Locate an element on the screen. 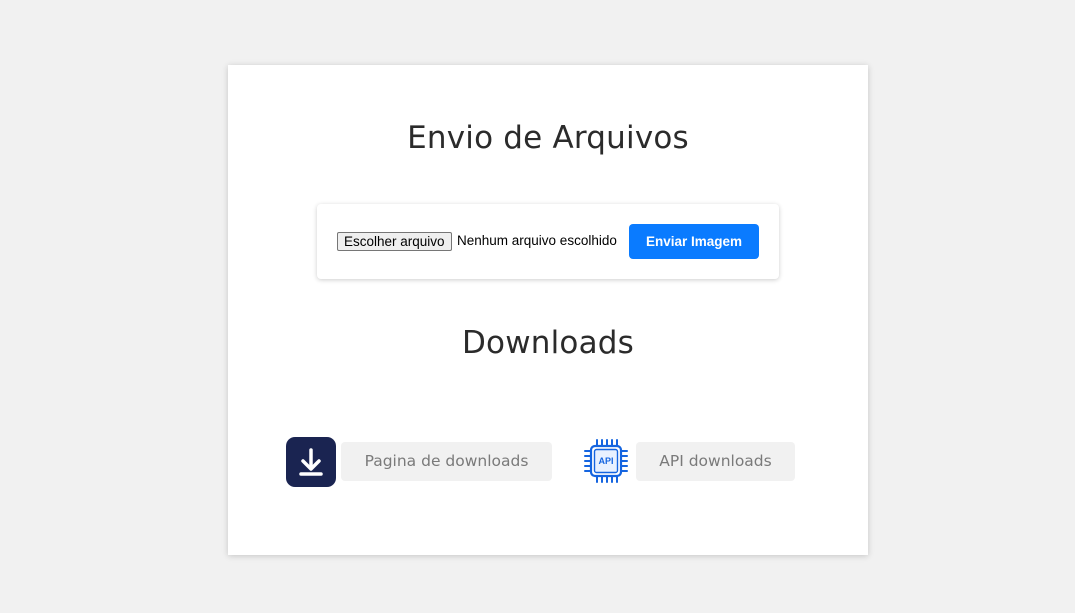 Image resolution: width=1075 pixels, height=613 pixels. api-chip-icon: API is located at coordinates (606, 461).